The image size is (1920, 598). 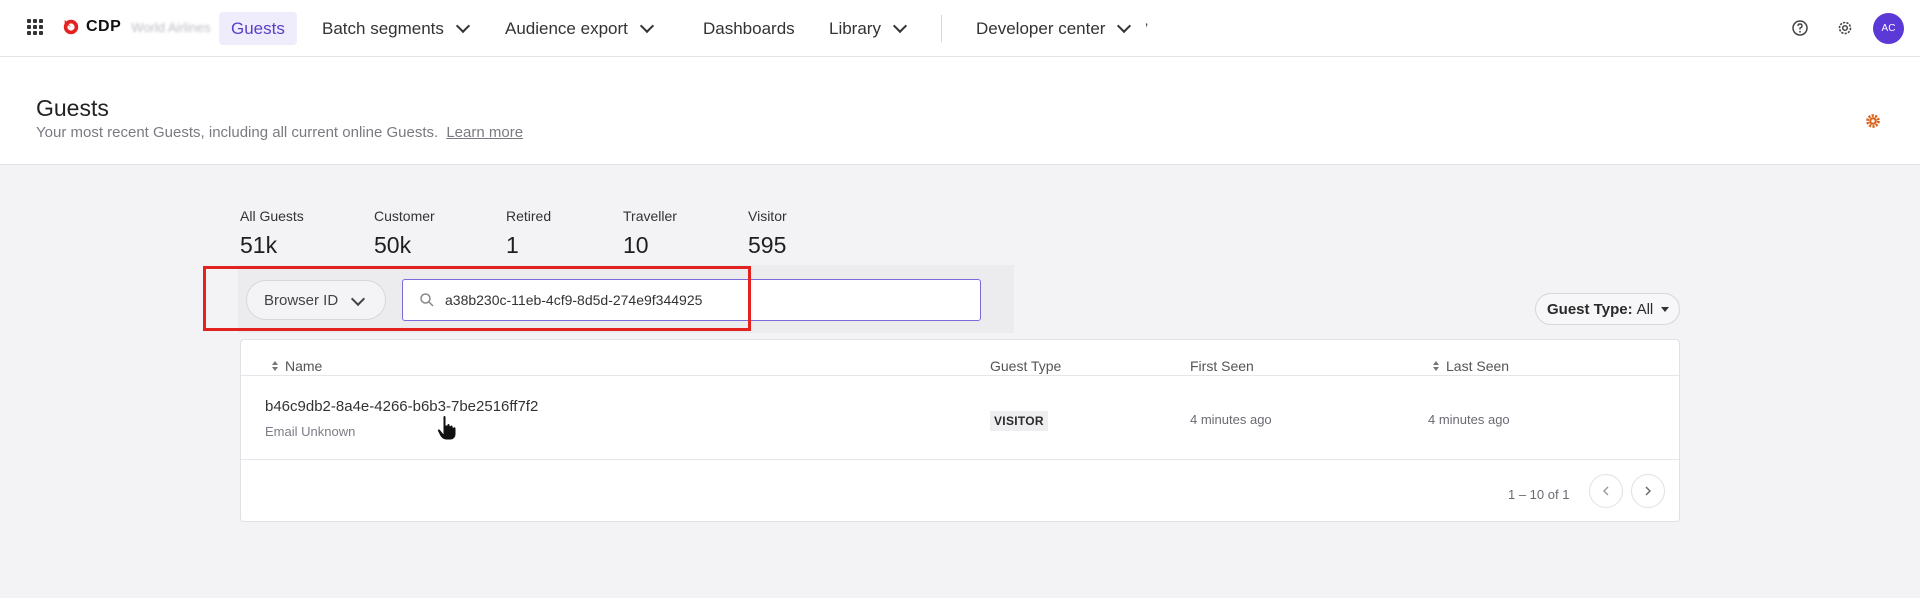 I want to click on nav-audience-export: Audience export, so click(x=578, y=28).